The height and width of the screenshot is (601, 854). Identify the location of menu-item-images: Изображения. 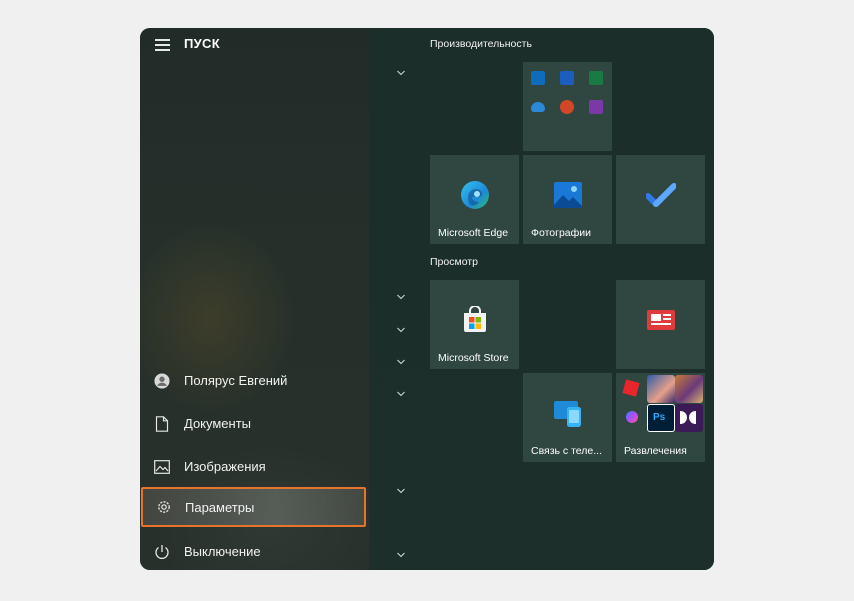
(254, 466).